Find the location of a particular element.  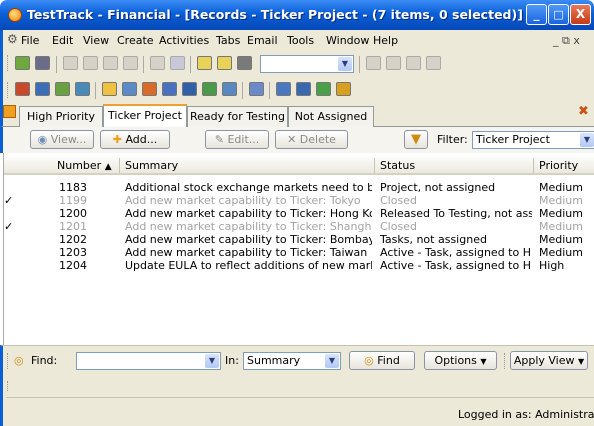

tab-high-priority: High Priority is located at coordinates (61, 116).